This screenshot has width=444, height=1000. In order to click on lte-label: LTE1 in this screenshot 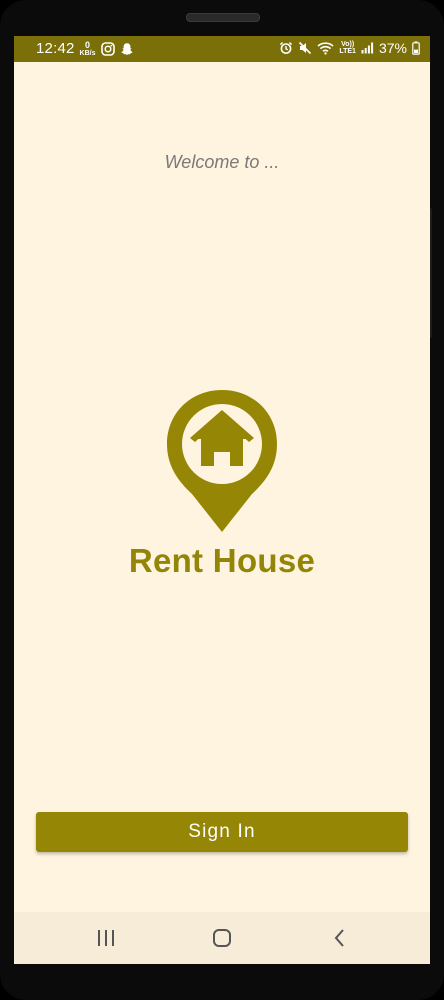, I will do `click(347, 51)`.